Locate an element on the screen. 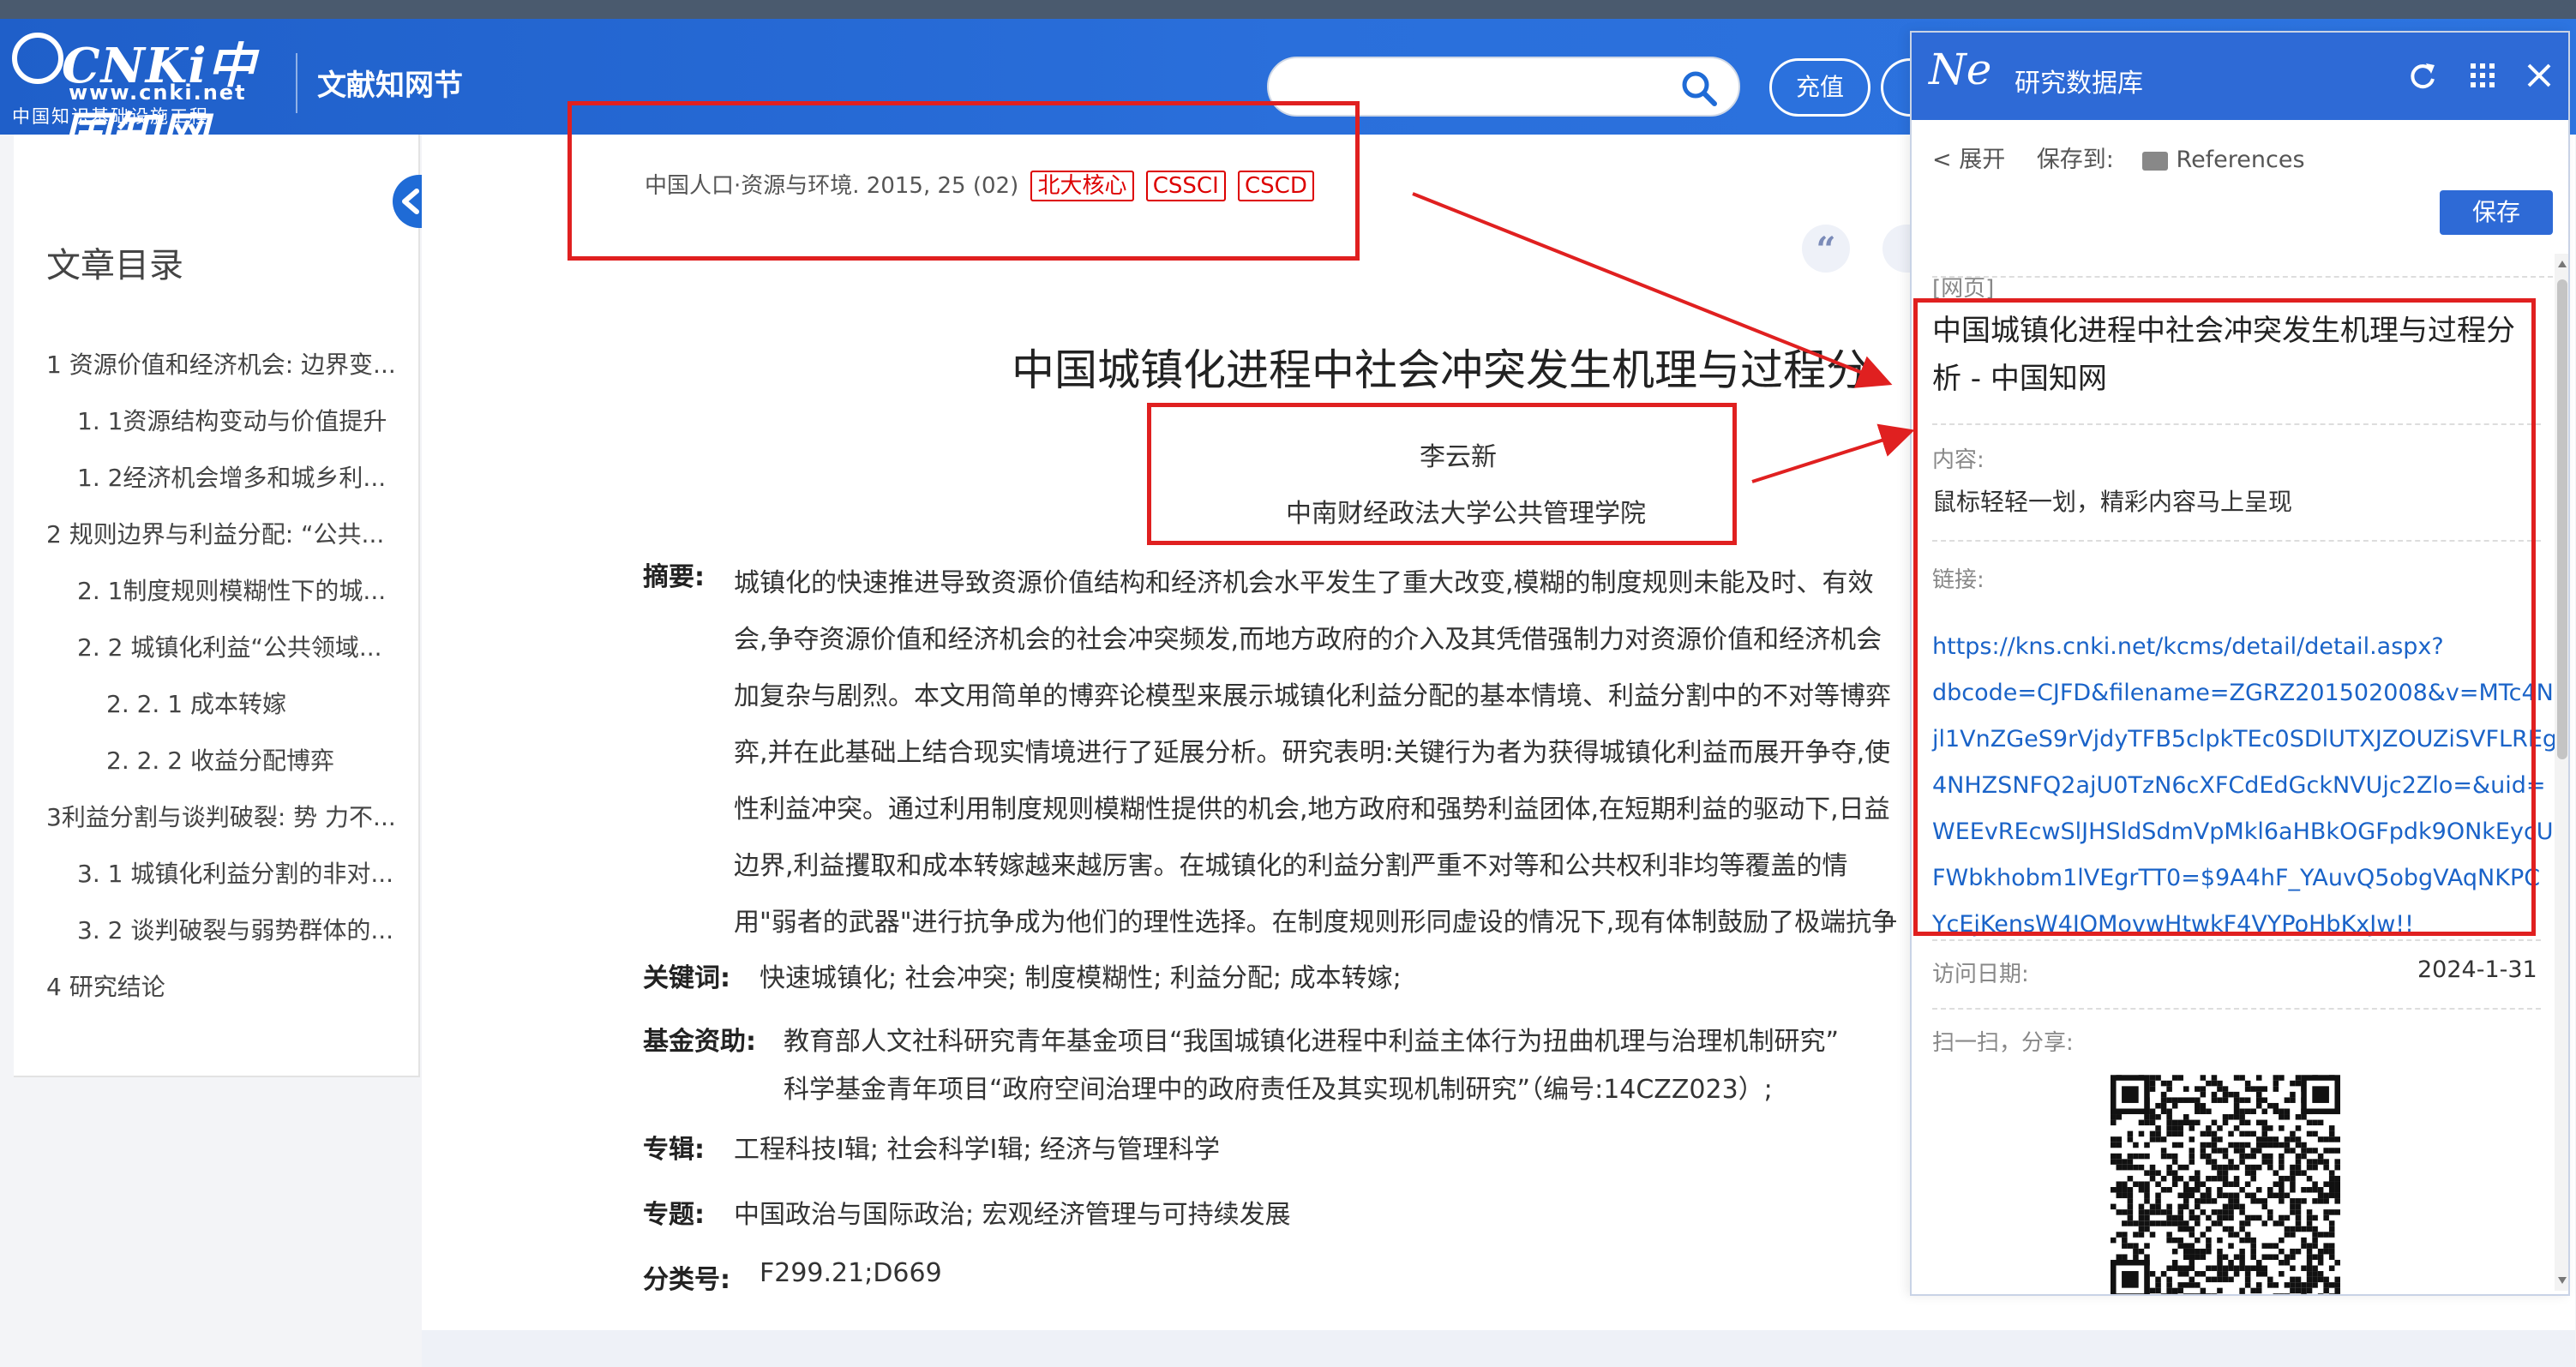  folder-select: References is located at coordinates (2241, 160).